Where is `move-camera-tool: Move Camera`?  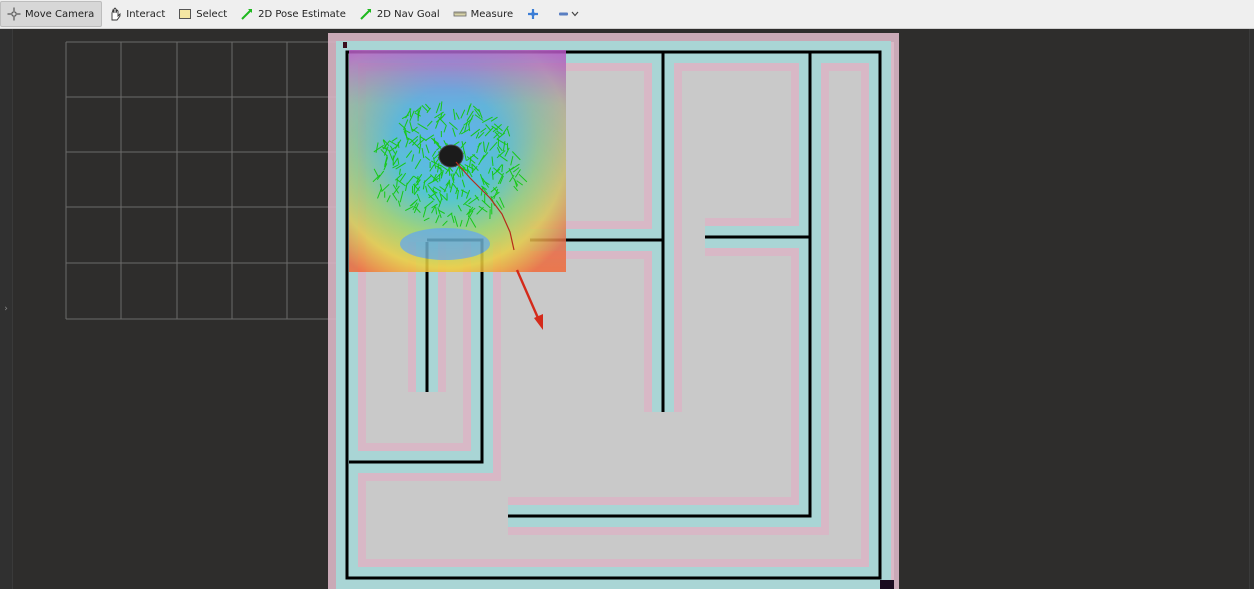 move-camera-tool: Move Camera is located at coordinates (51, 14).